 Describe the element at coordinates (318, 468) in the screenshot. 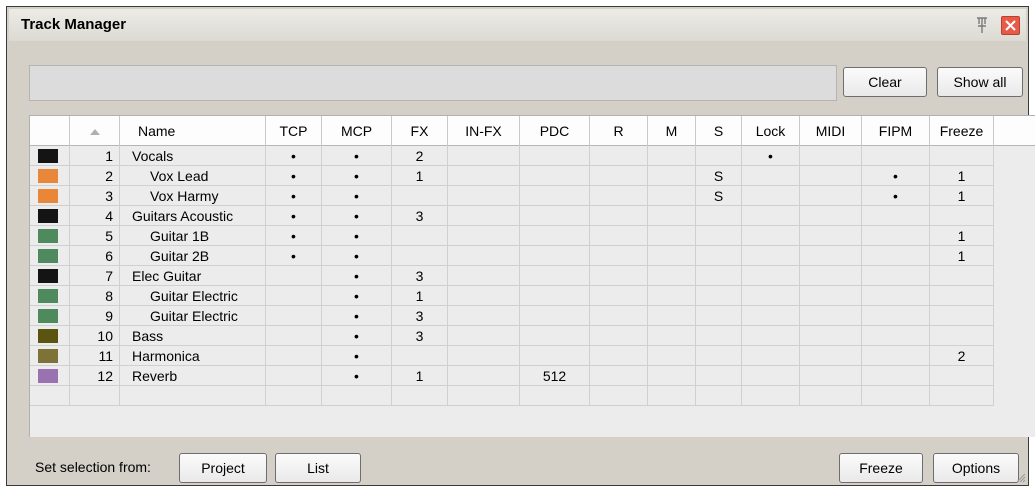

I see `list-button: List` at that location.